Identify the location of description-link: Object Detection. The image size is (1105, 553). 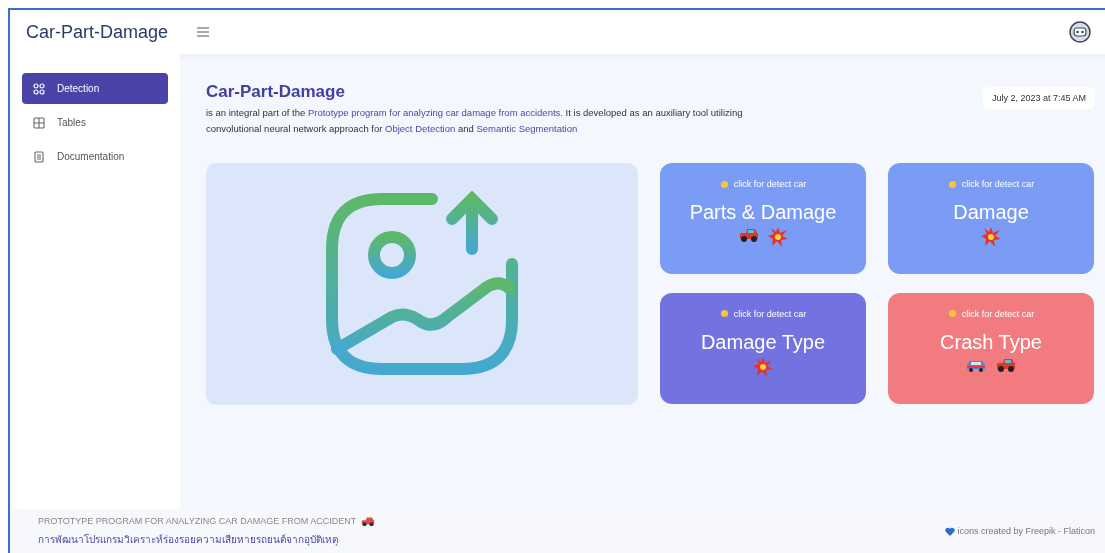
(420, 128).